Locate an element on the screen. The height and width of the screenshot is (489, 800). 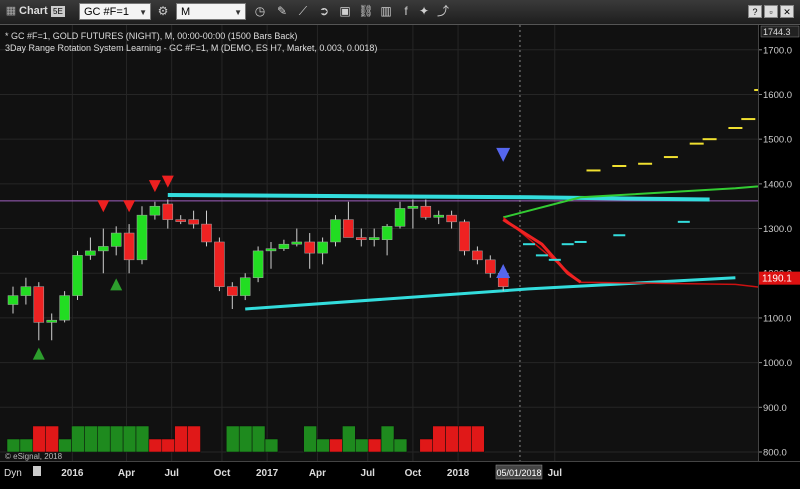
next-arrow-icon: ➲ is located at coordinates (324, 11).